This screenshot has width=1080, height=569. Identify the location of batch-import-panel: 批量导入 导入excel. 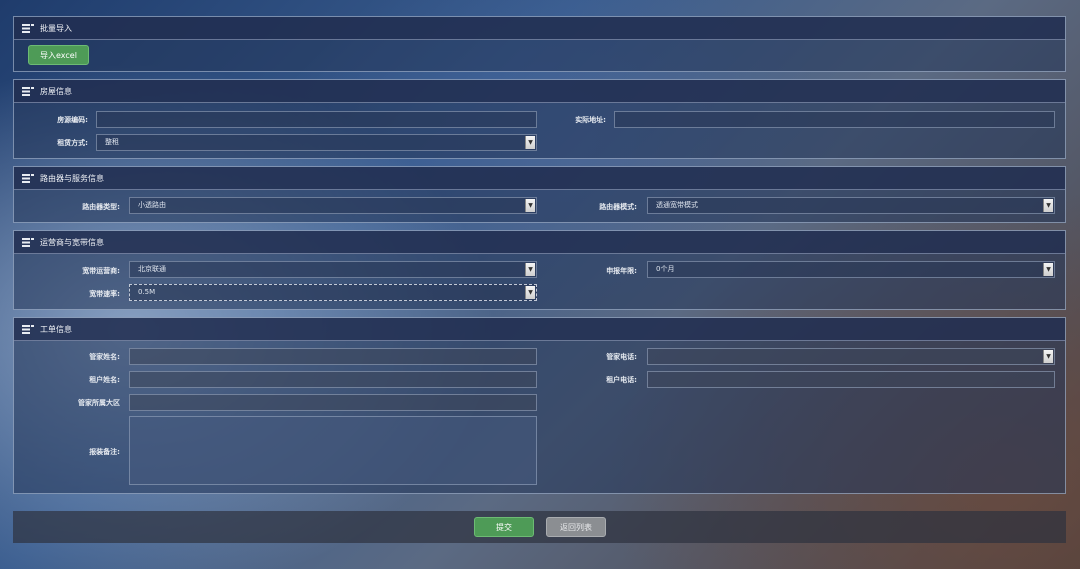
(539, 44).